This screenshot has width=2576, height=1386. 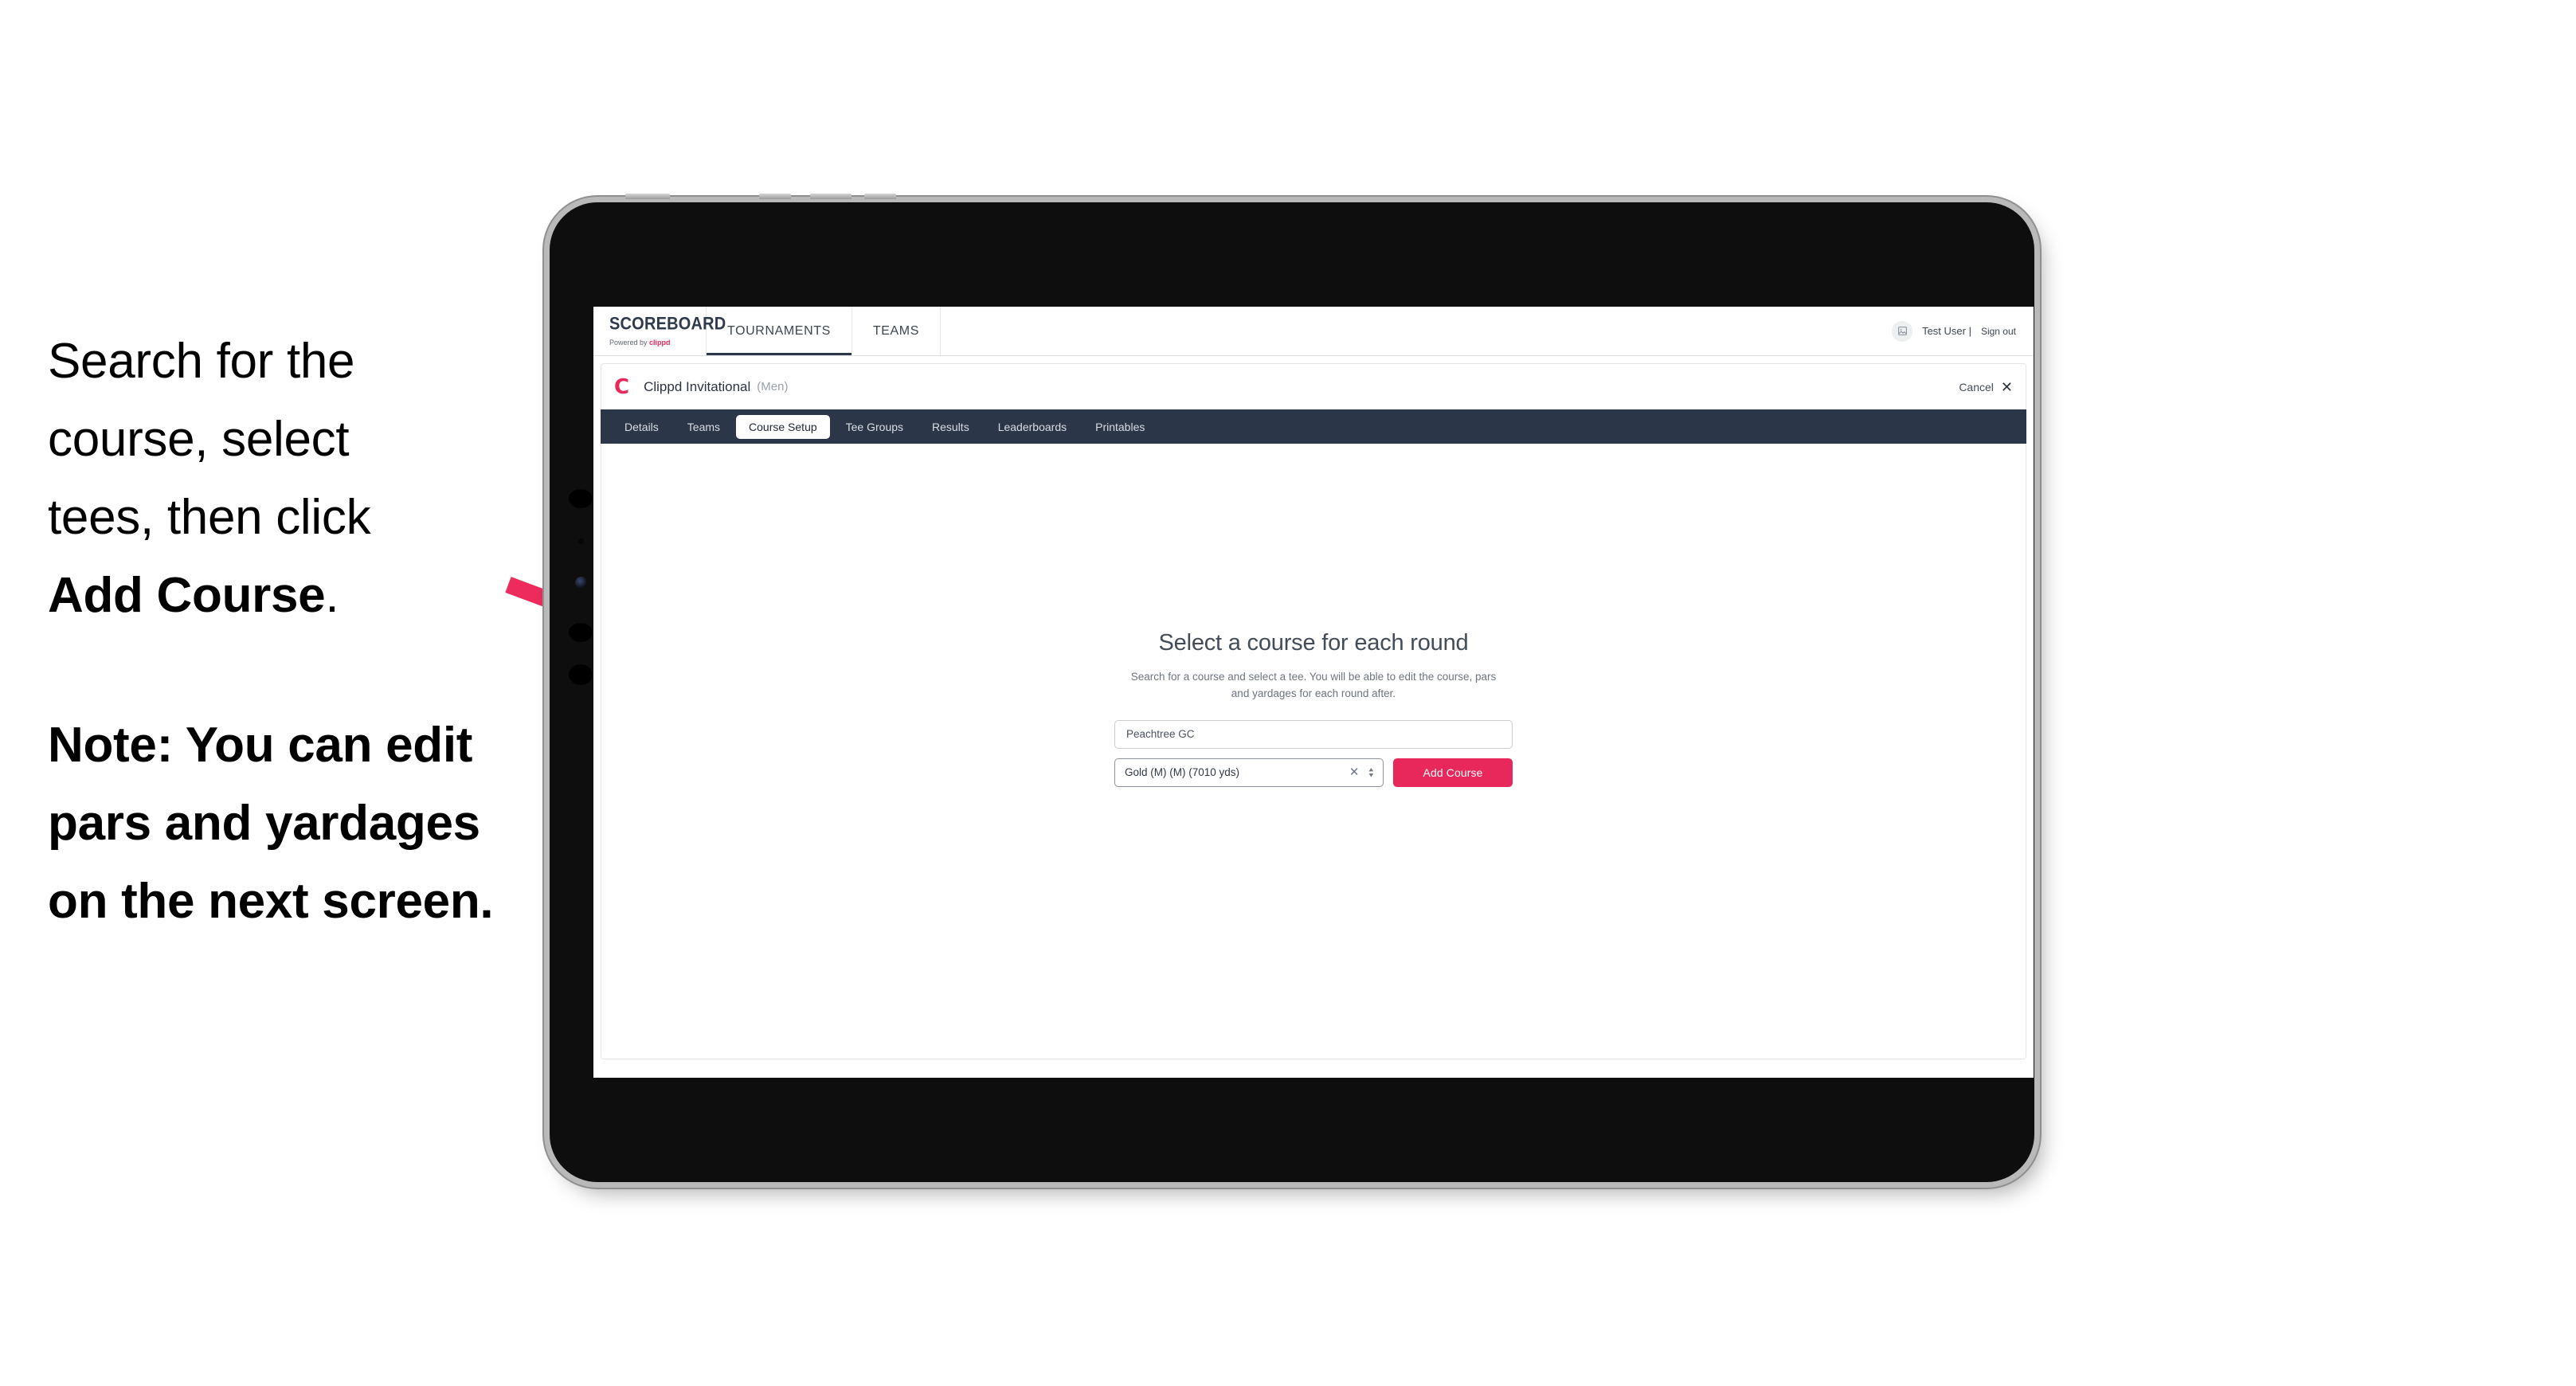 I want to click on user-area: Test User | Sign out, so click(x=1963, y=331).